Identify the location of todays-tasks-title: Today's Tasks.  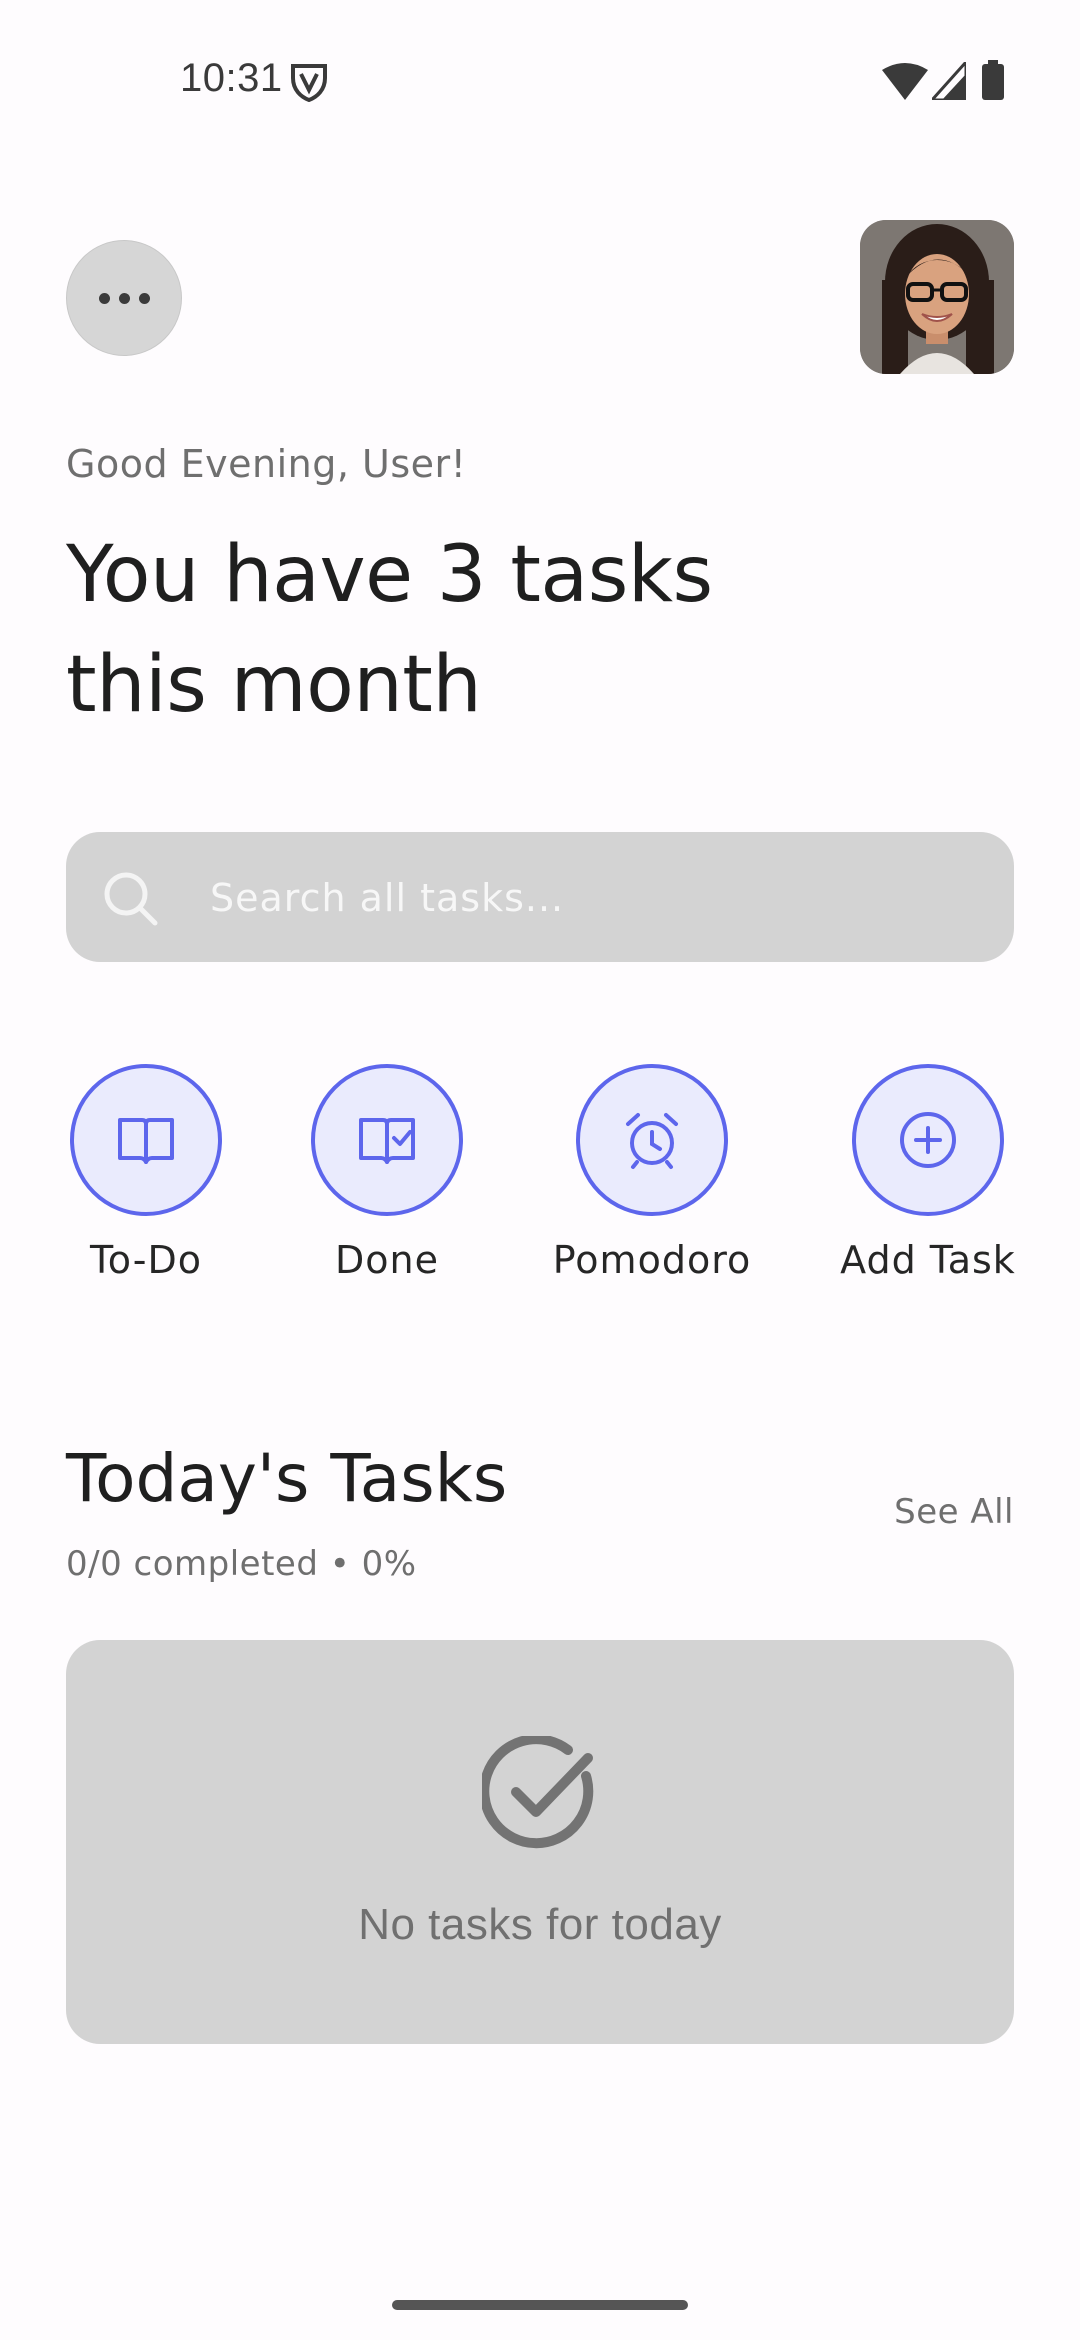
(287, 1478).